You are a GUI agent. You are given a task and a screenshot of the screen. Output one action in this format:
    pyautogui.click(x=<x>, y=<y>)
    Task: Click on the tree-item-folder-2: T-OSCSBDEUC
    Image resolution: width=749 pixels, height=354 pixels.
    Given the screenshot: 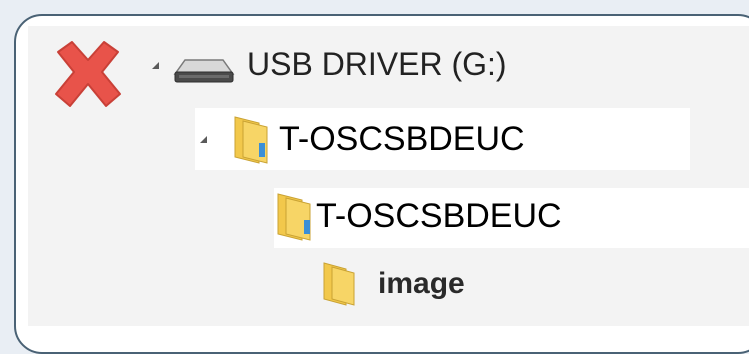 What is the action you would take?
    pyautogui.click(x=418, y=216)
    